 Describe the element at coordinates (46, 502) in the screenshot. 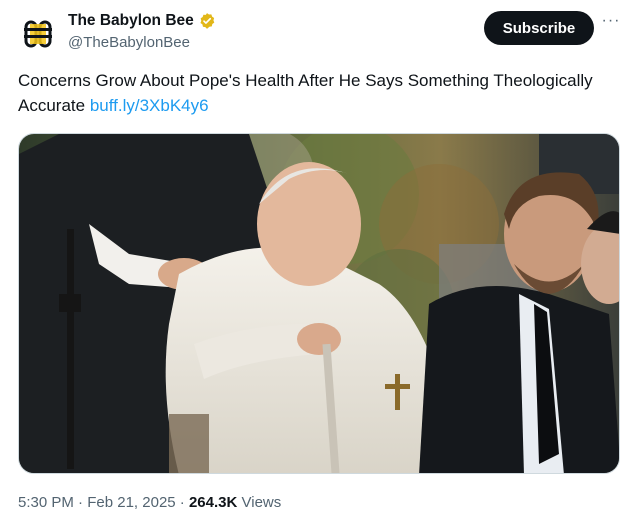

I see `post-time: 5:30 PM` at that location.